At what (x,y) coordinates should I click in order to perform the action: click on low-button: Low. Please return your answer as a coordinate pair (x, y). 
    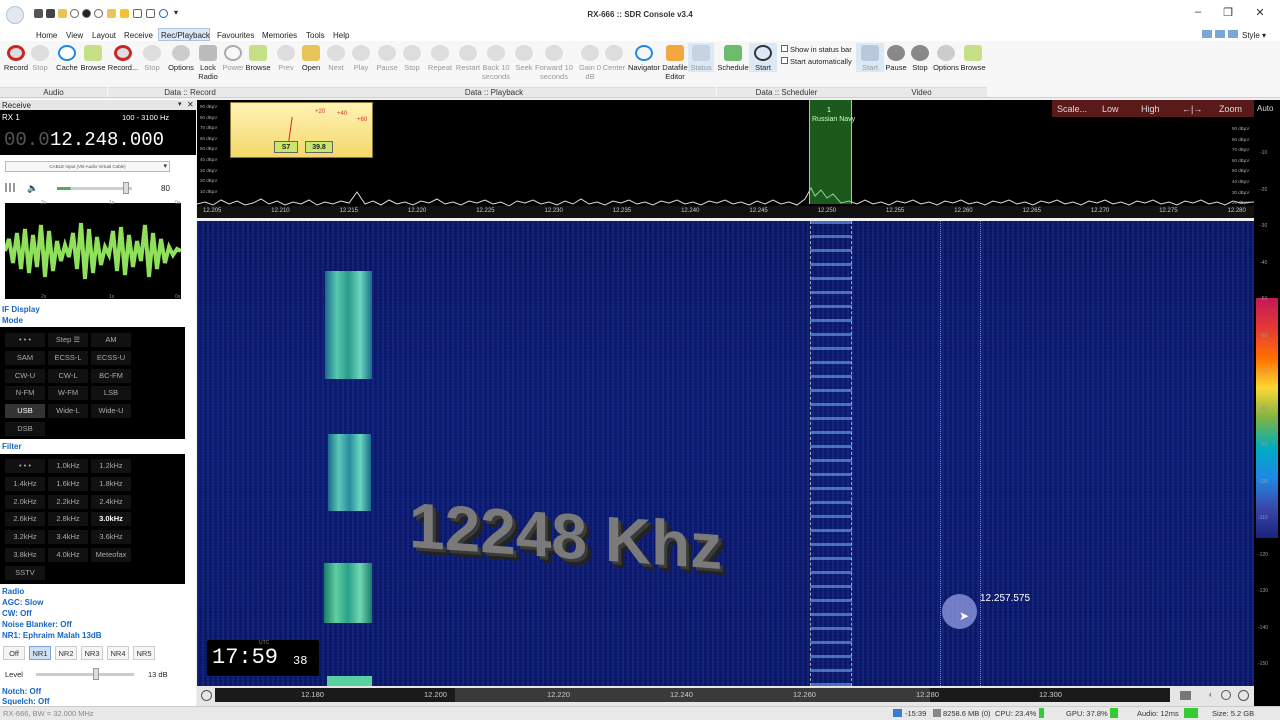
    Looking at the image, I should click on (1110, 109).